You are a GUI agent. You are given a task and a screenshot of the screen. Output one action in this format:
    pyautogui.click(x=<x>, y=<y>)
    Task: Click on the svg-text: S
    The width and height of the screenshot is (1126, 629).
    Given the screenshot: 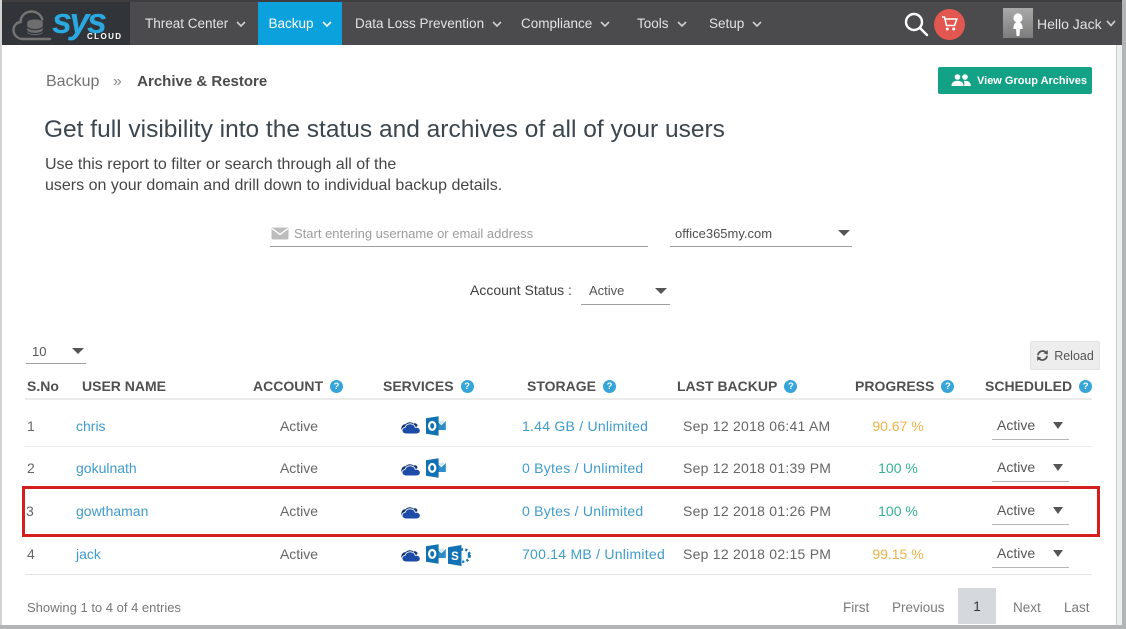 What is the action you would take?
    pyautogui.click(x=455, y=556)
    